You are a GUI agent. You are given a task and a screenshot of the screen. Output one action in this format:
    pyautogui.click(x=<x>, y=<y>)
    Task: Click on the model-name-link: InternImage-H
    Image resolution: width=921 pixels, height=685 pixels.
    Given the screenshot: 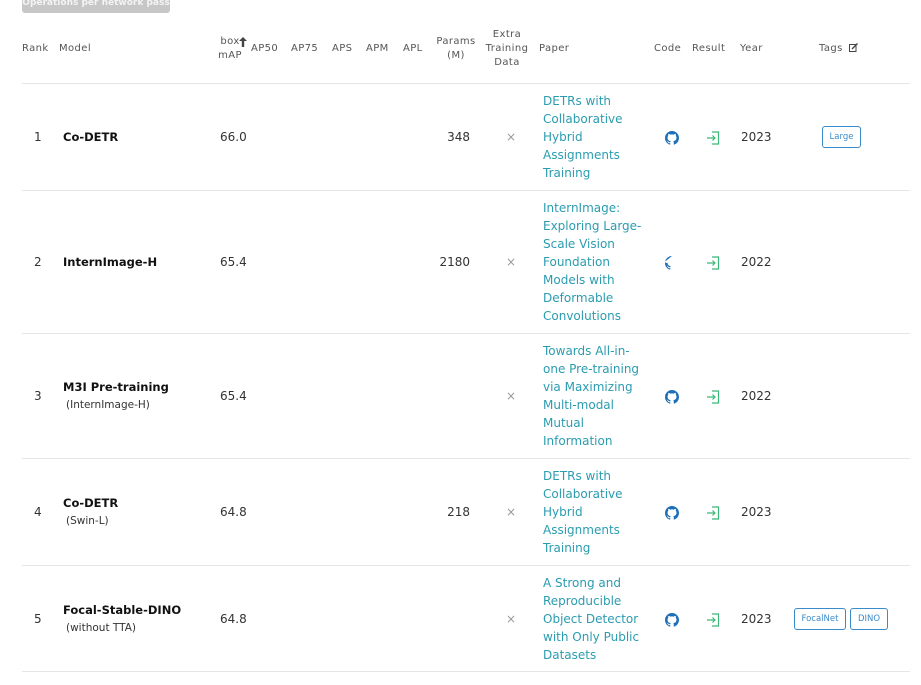 What is the action you would take?
    pyautogui.click(x=110, y=262)
    